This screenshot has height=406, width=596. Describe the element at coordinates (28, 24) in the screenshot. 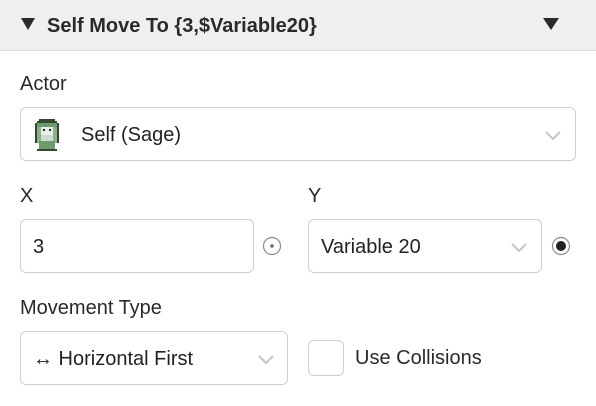

I see `collapse-triangle-icon` at that location.